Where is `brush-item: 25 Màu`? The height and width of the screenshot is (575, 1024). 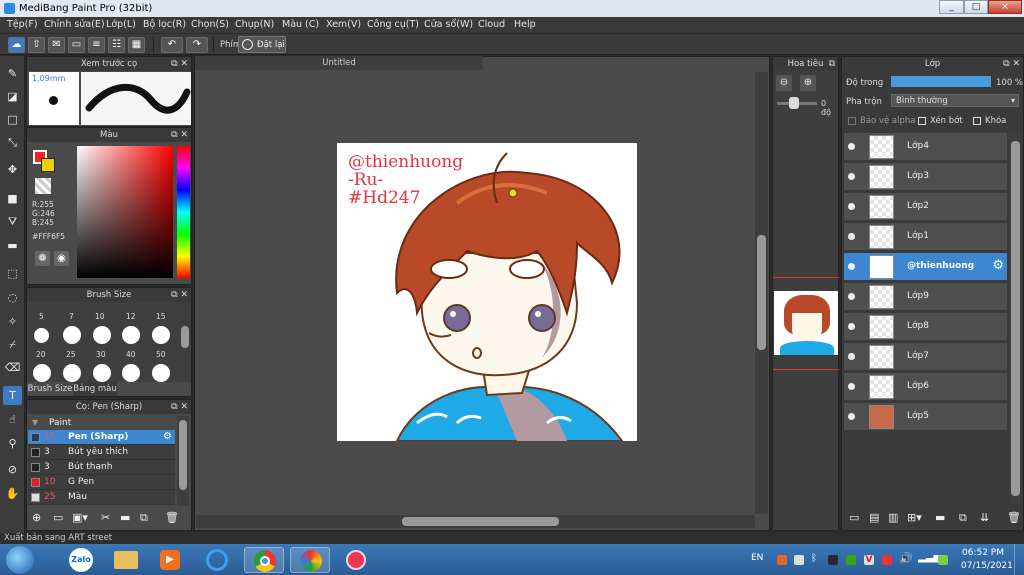 brush-item: 25 Màu is located at coordinates (101, 497).